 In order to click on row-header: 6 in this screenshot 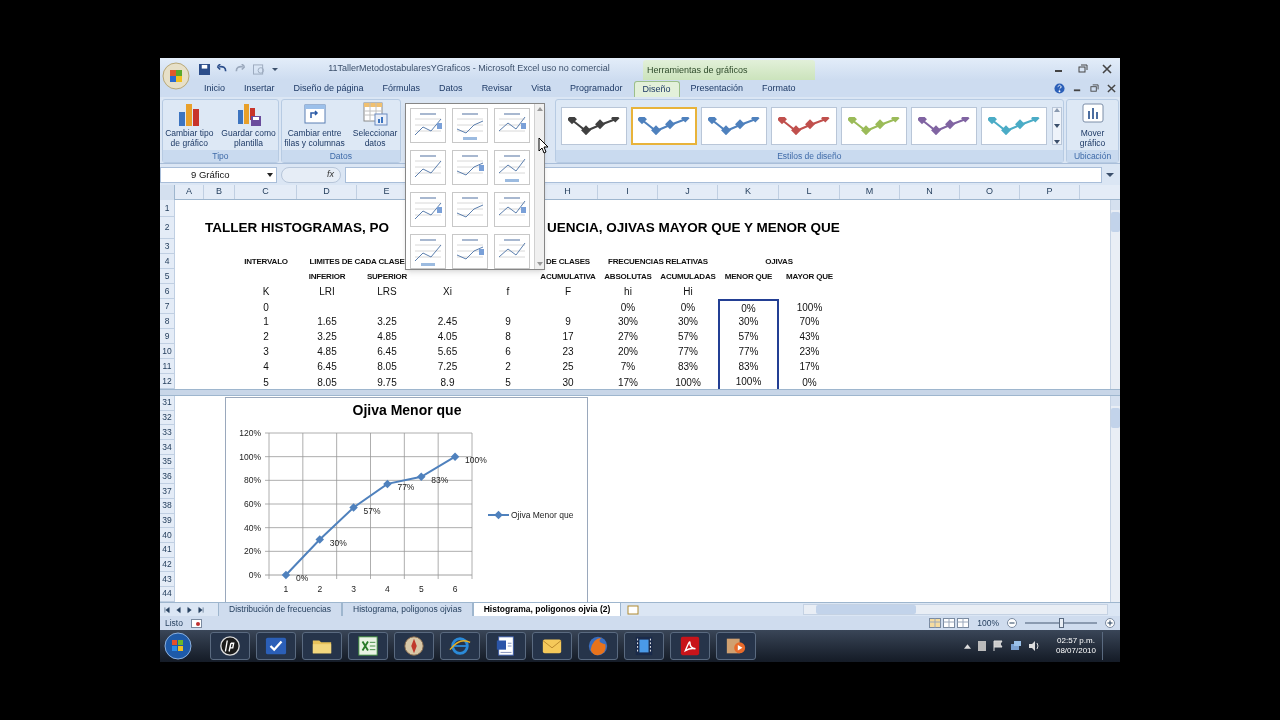, I will do `click(167, 291)`.